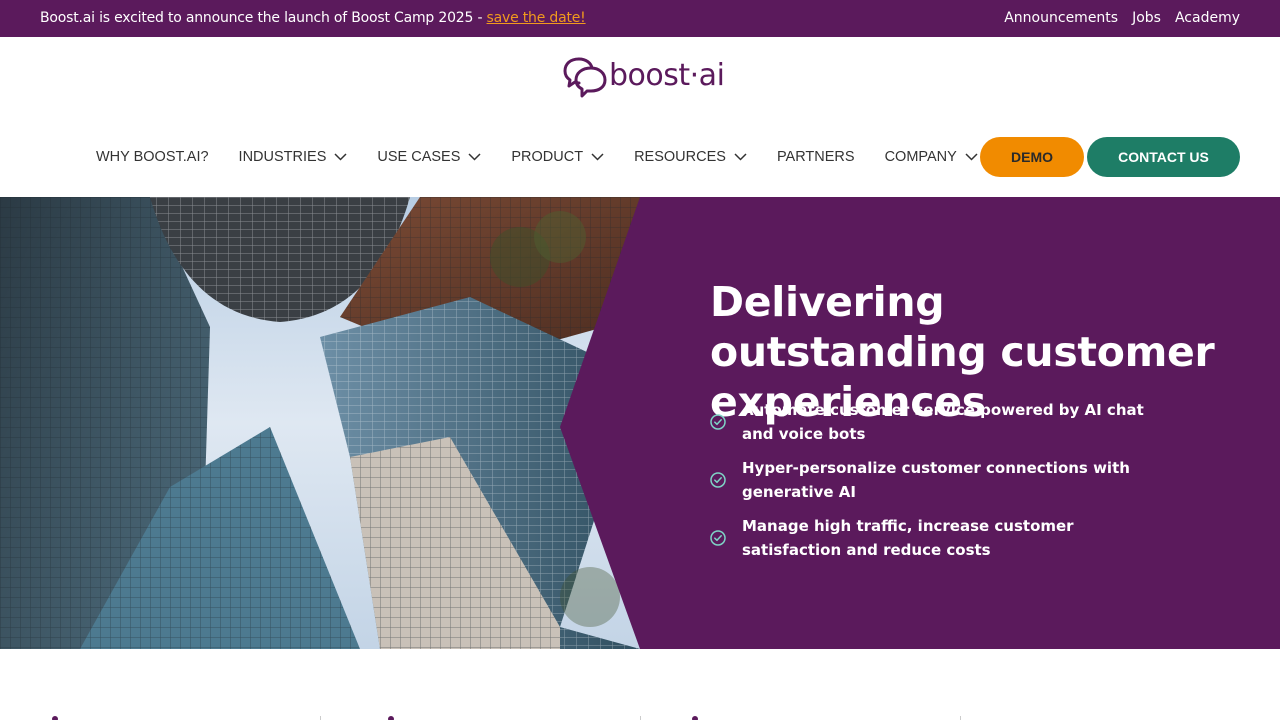 Image resolution: width=1280 pixels, height=720 pixels. I want to click on nav-company: COMPANY, so click(931, 157).